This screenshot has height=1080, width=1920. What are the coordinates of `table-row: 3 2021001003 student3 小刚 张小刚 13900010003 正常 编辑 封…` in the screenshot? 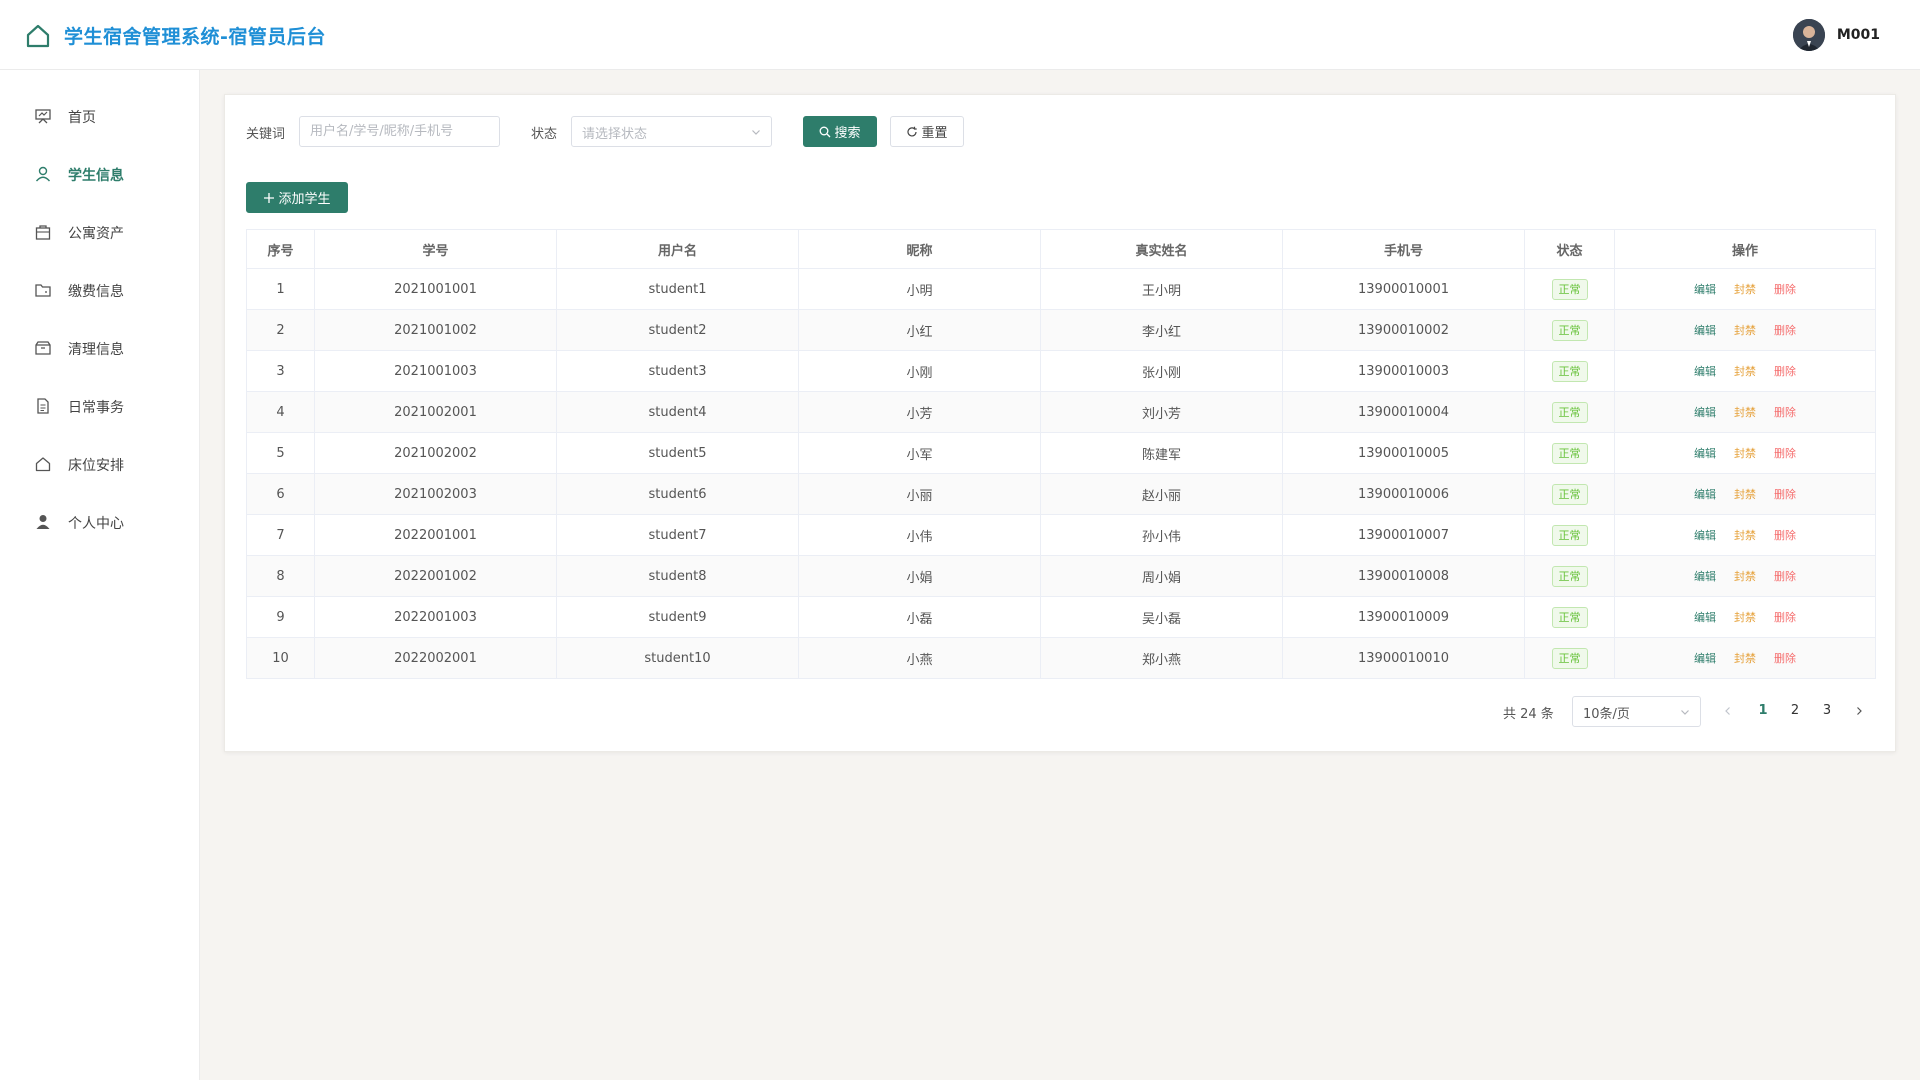 It's located at (1061, 371).